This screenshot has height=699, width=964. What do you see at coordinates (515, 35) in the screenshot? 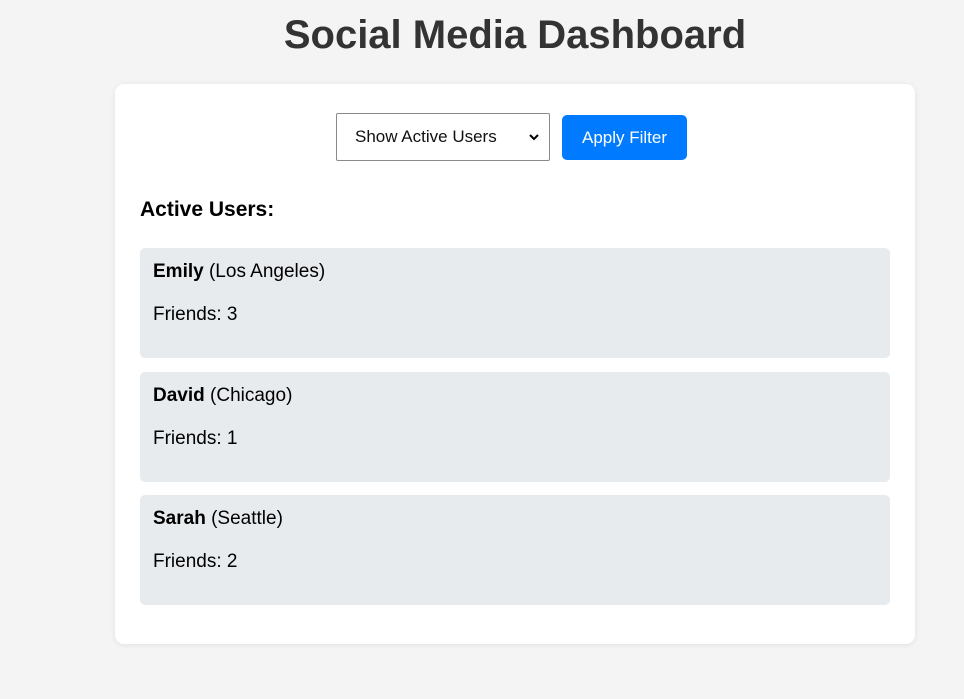
I see `page-title: Social Media Dashboard` at bounding box center [515, 35].